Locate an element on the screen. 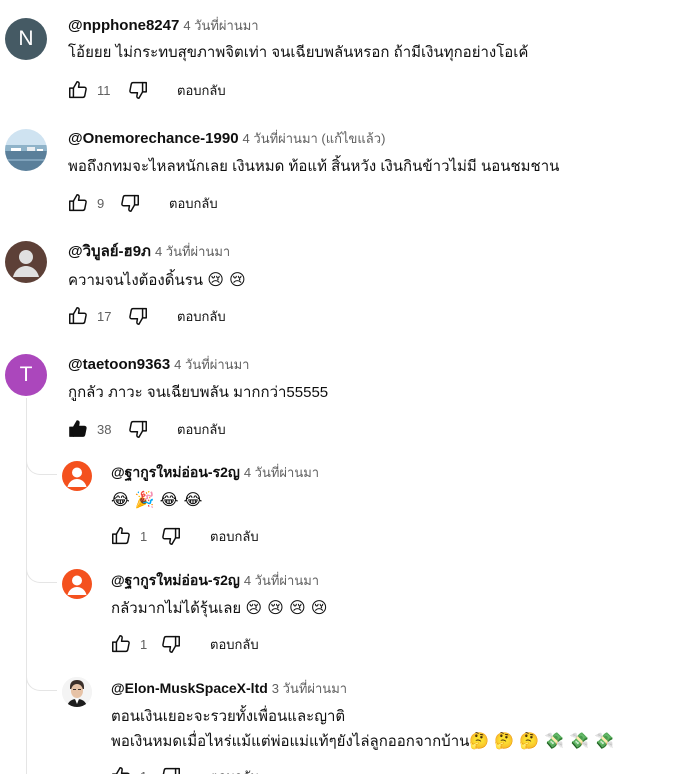 This screenshot has width=679, height=774. timestamp: 4 วันที่ผ่านมา (แก้ไขแล้ว) is located at coordinates (314, 138).